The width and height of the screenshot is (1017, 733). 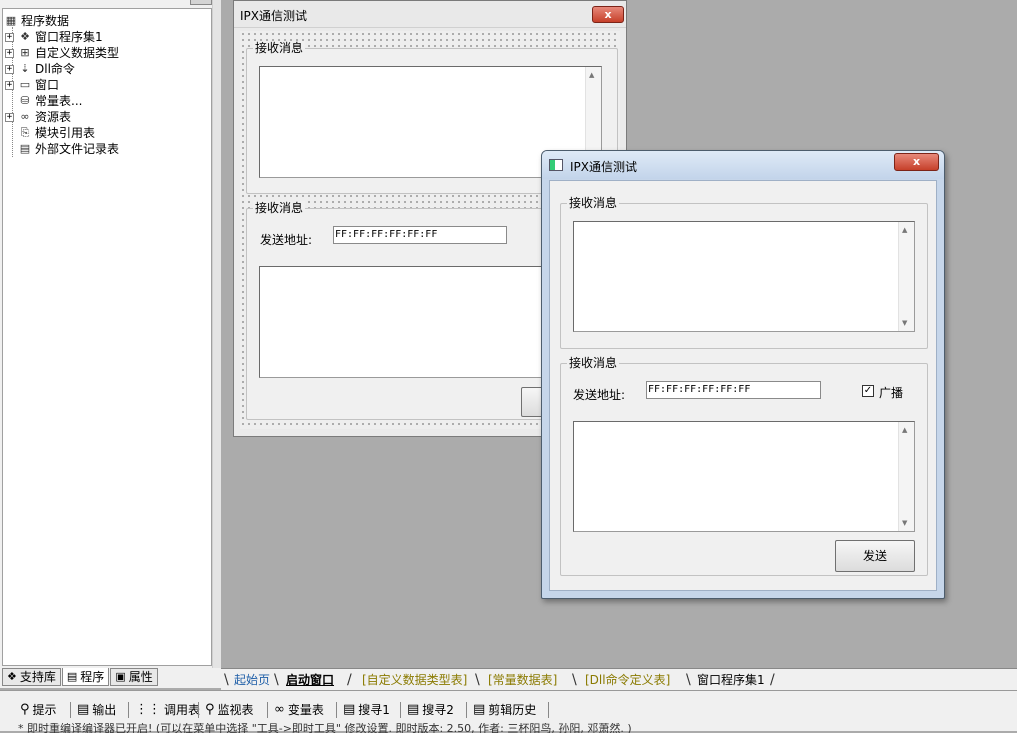 I want to click on tree-item: + ∞ 资源表, so click(x=38, y=117).